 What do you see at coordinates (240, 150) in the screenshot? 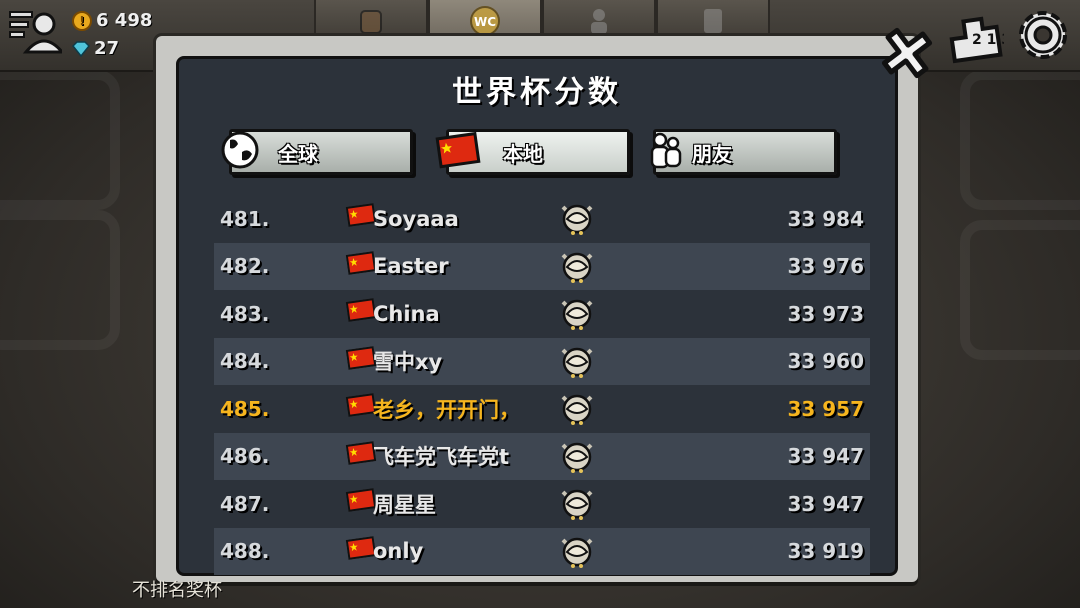
I see `globe-icon` at bounding box center [240, 150].